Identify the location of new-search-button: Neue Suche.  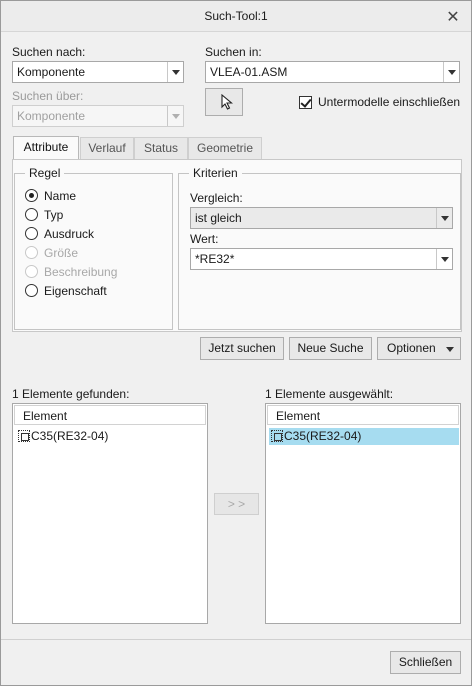
(330, 348).